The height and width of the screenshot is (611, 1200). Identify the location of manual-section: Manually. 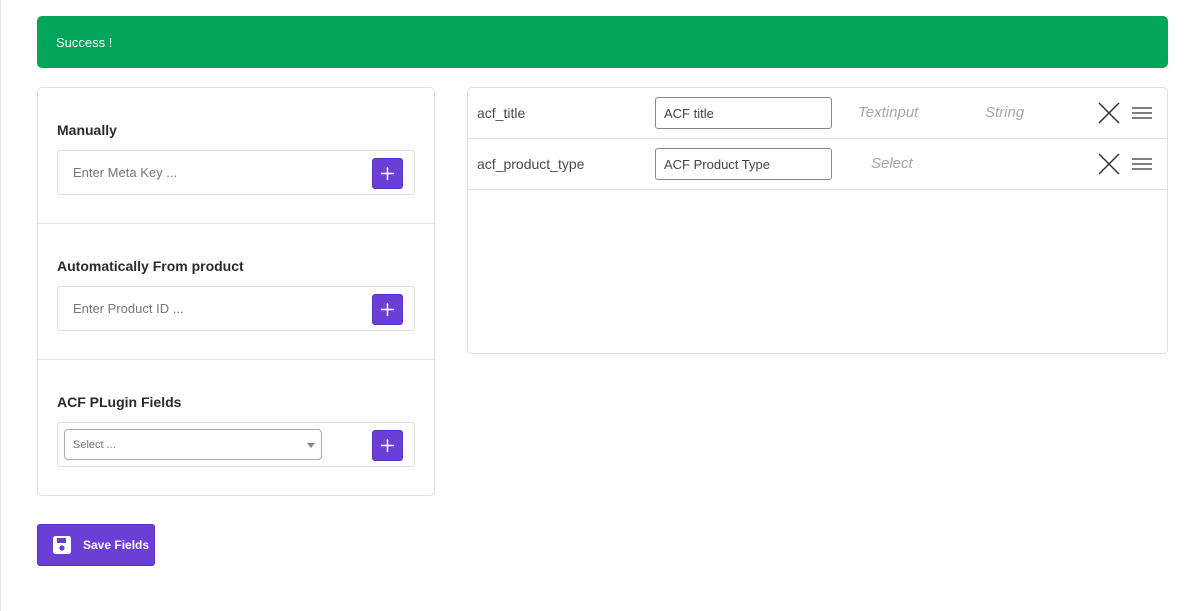
(236, 156).